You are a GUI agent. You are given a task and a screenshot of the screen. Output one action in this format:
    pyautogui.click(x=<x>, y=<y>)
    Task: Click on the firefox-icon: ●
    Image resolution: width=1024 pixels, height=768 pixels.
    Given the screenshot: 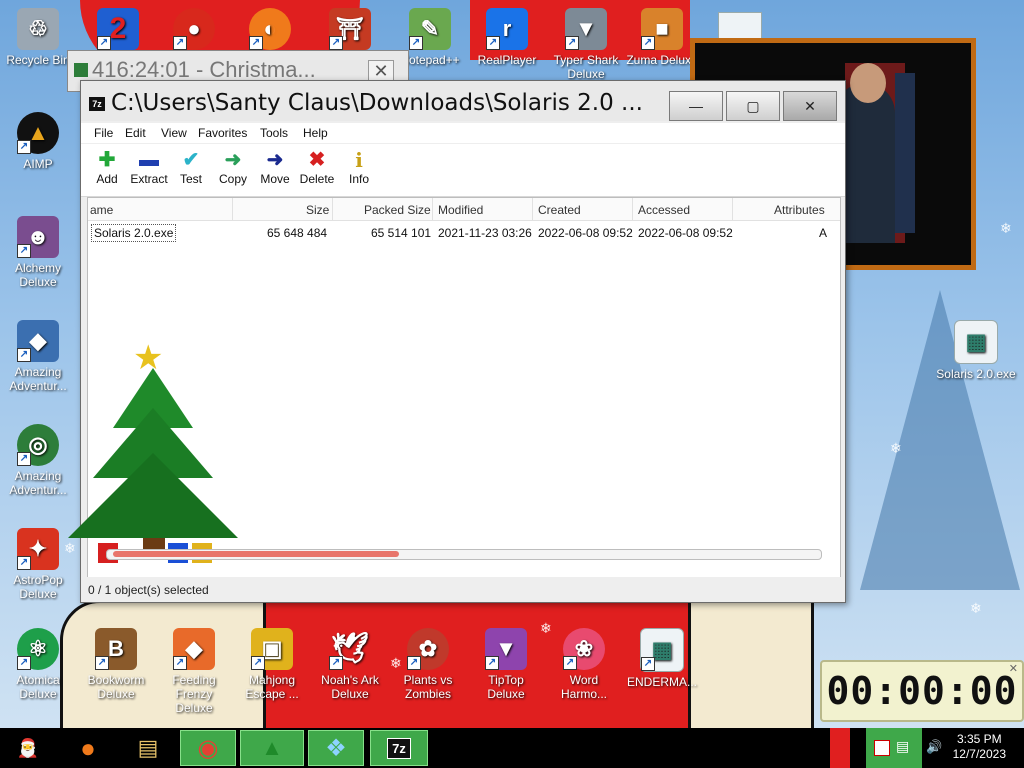 What is the action you would take?
    pyautogui.click(x=88, y=747)
    